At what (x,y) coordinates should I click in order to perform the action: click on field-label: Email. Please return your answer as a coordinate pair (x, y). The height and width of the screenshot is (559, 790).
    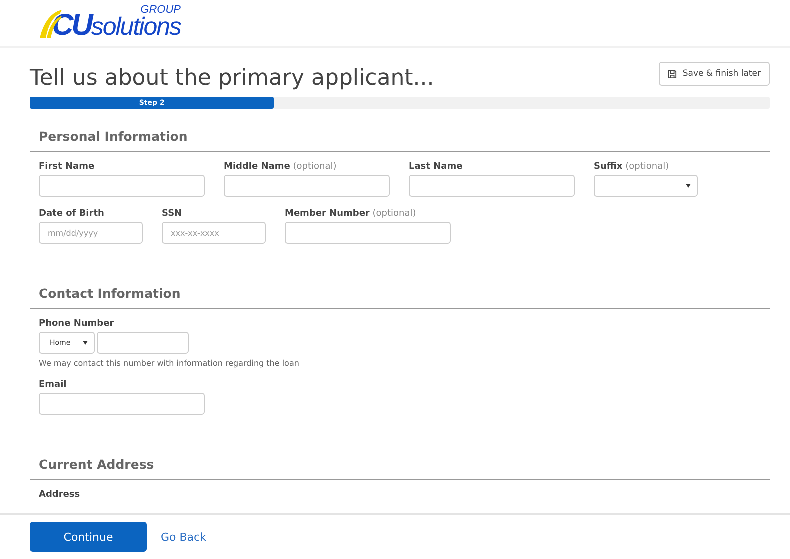
    Looking at the image, I should click on (53, 385).